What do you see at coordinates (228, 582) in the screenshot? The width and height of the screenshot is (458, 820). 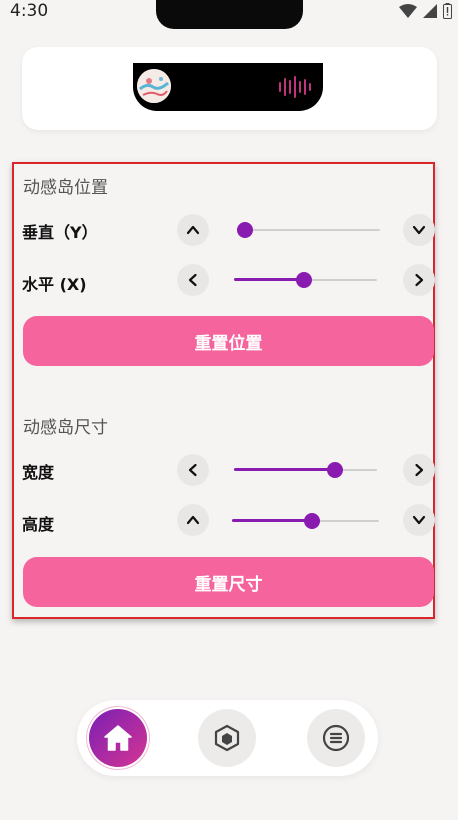 I see `reset-size-button: 重置尺寸` at bounding box center [228, 582].